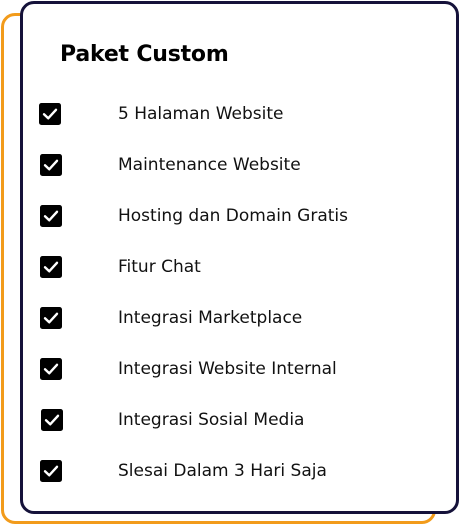 This screenshot has width=461, height=529. Describe the element at coordinates (211, 420) in the screenshot. I see `feature-label: Integrasi Sosial Media` at that location.